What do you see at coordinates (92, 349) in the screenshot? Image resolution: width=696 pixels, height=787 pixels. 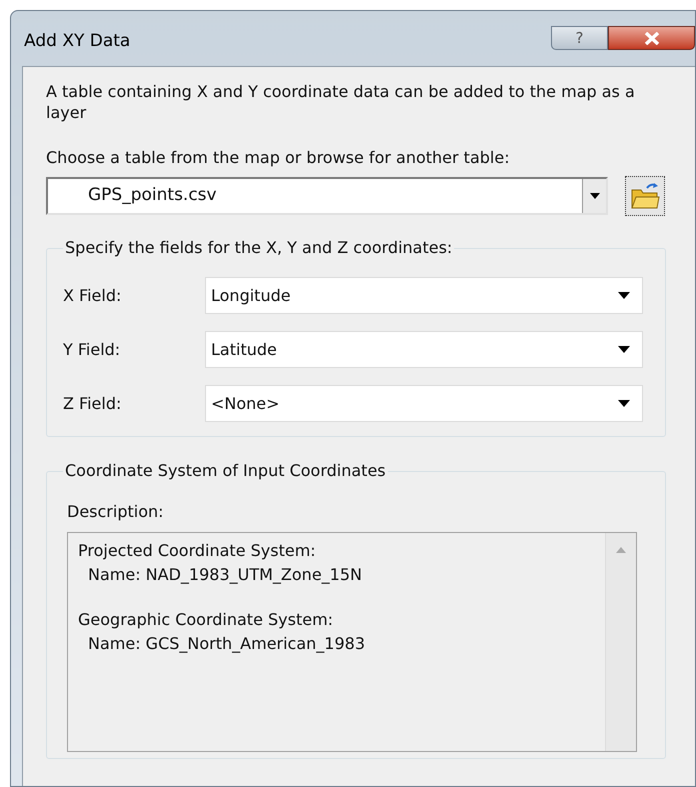 I see `field-label: Y Field:` at bounding box center [92, 349].